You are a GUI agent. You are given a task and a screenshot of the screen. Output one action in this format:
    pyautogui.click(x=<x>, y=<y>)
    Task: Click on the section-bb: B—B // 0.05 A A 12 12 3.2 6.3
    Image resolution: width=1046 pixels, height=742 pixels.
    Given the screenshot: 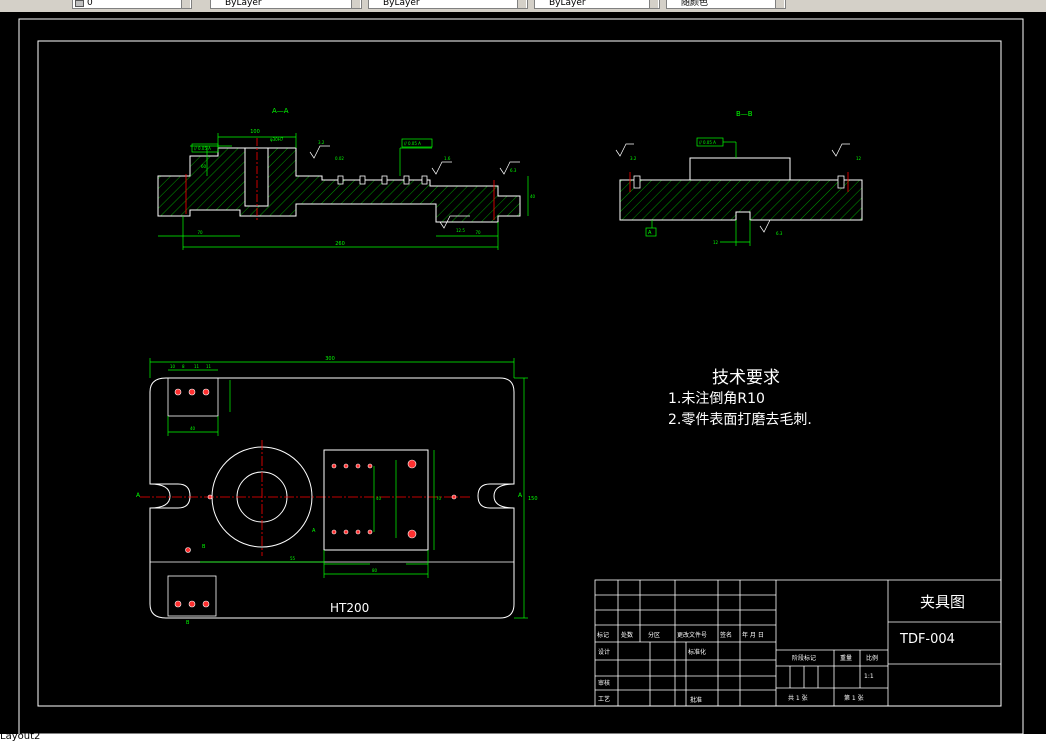 What is the action you would take?
    pyautogui.click(x=739, y=178)
    